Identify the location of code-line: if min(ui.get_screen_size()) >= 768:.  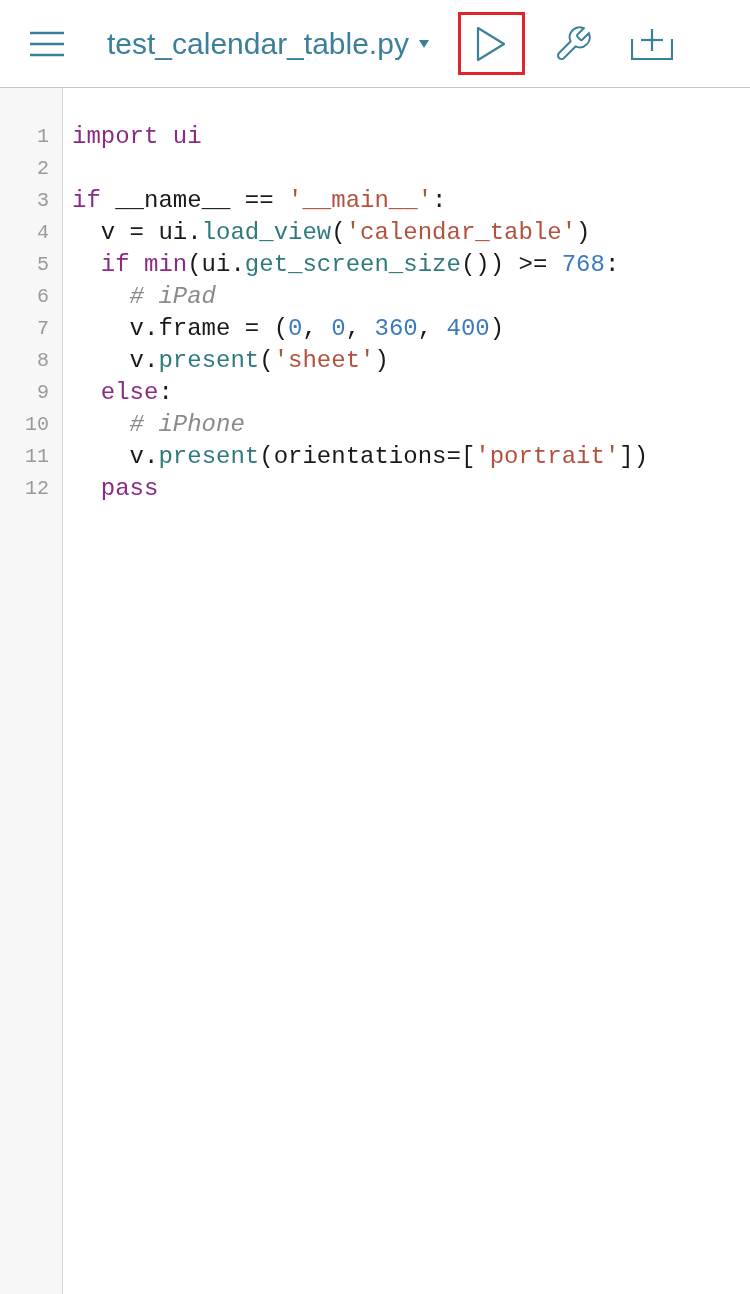
(360, 265).